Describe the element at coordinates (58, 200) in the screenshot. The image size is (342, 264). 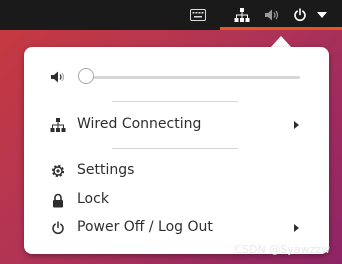
I see `lock-icon` at that location.